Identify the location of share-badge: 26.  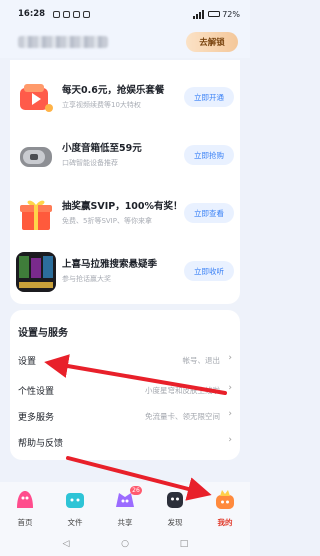
(136, 490).